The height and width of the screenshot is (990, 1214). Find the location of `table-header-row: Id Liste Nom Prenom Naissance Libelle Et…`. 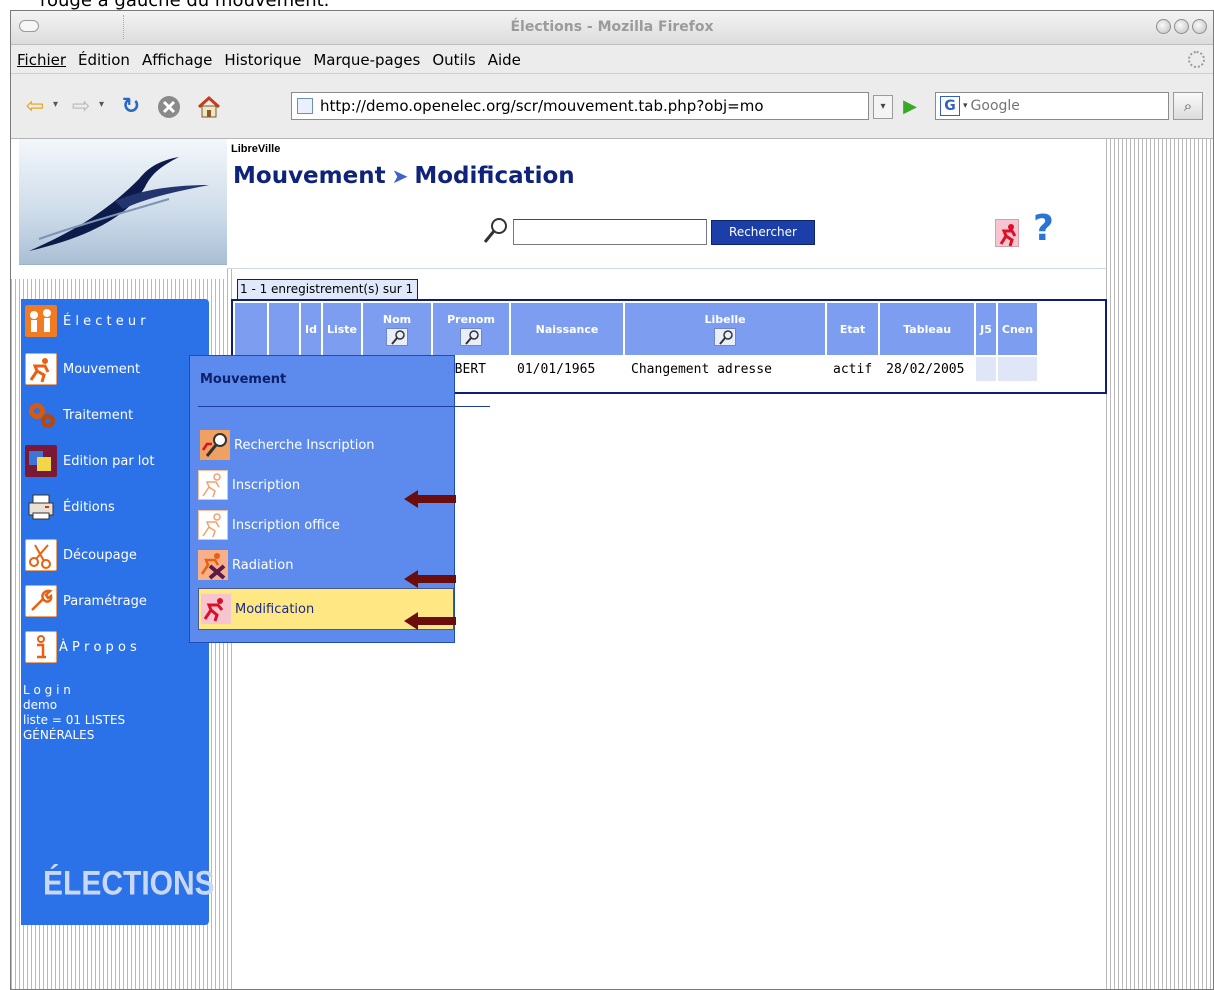

table-header-row: Id Liste Nom Prenom Naissance Libelle Et… is located at coordinates (636, 329).